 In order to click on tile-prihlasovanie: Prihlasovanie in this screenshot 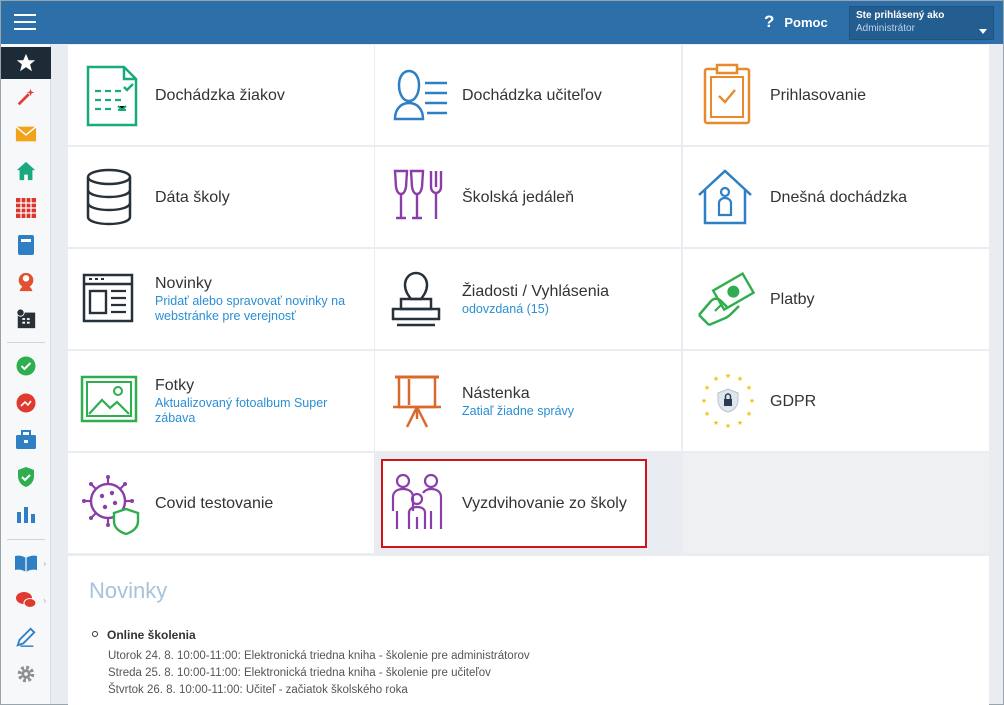, I will do `click(836, 95)`.